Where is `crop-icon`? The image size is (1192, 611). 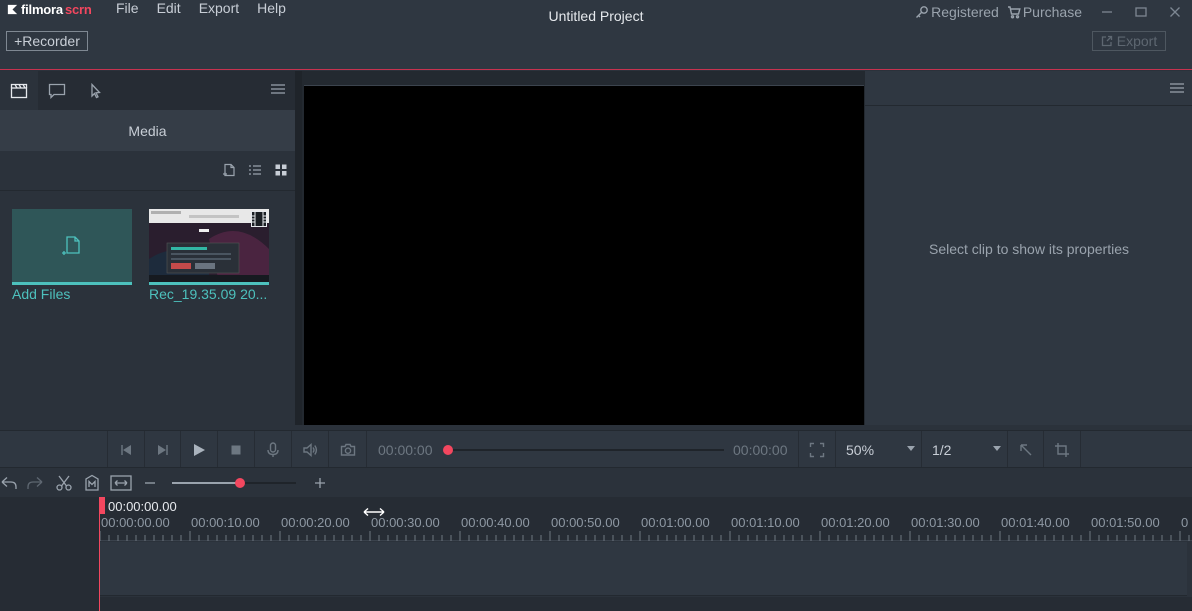
crop-icon is located at coordinates (1062, 449).